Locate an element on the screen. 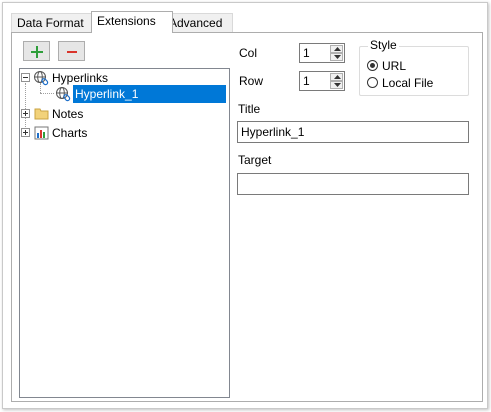 The image size is (491, 412). col-increment-button is located at coordinates (336, 49).